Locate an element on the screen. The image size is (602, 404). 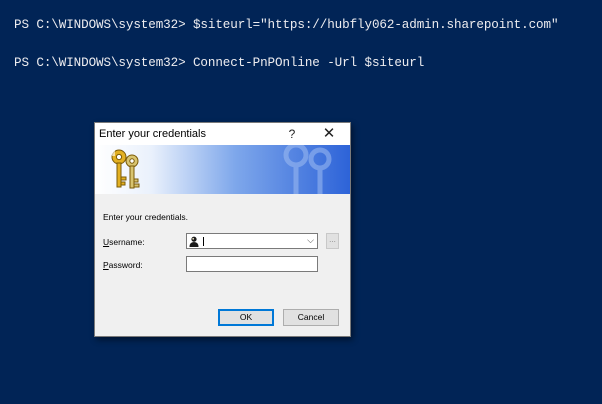
credentials-banner is located at coordinates (222, 169).